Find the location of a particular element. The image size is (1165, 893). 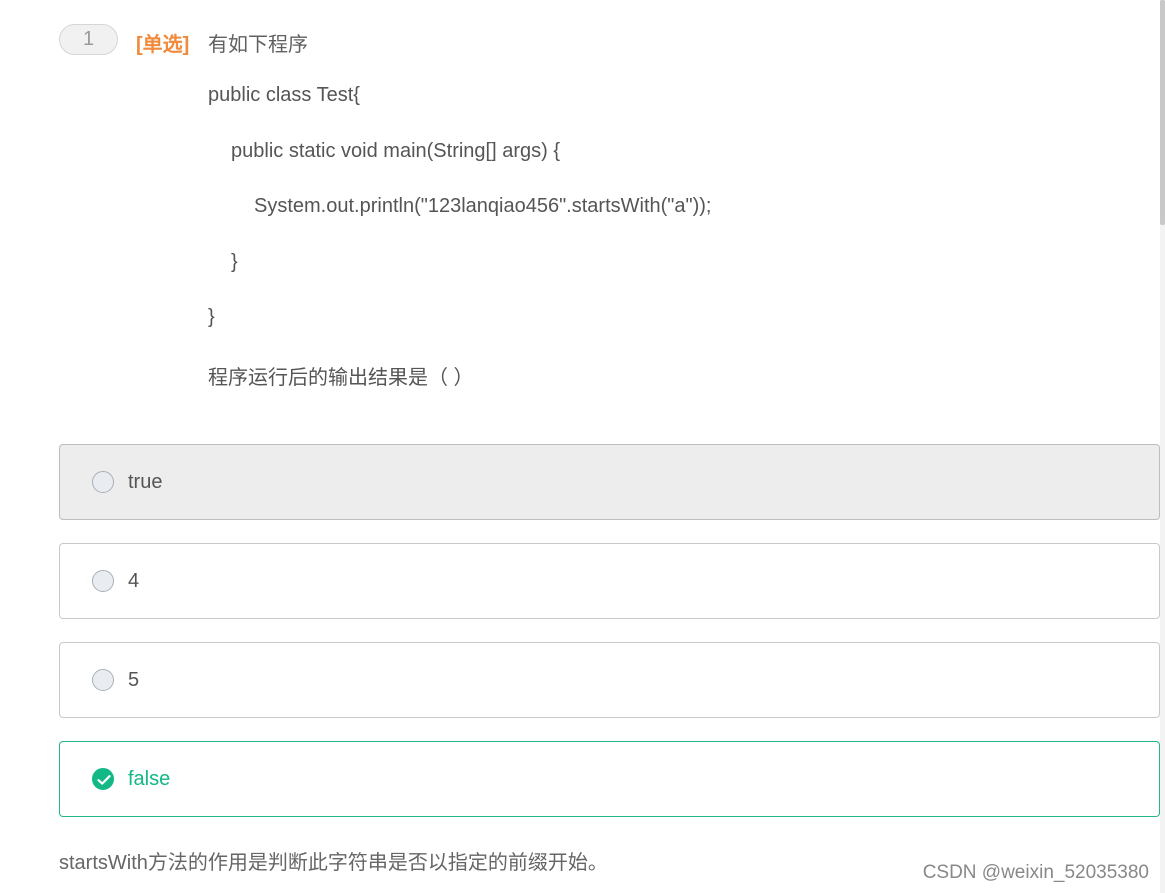

question-number: 1 is located at coordinates (88, 39).